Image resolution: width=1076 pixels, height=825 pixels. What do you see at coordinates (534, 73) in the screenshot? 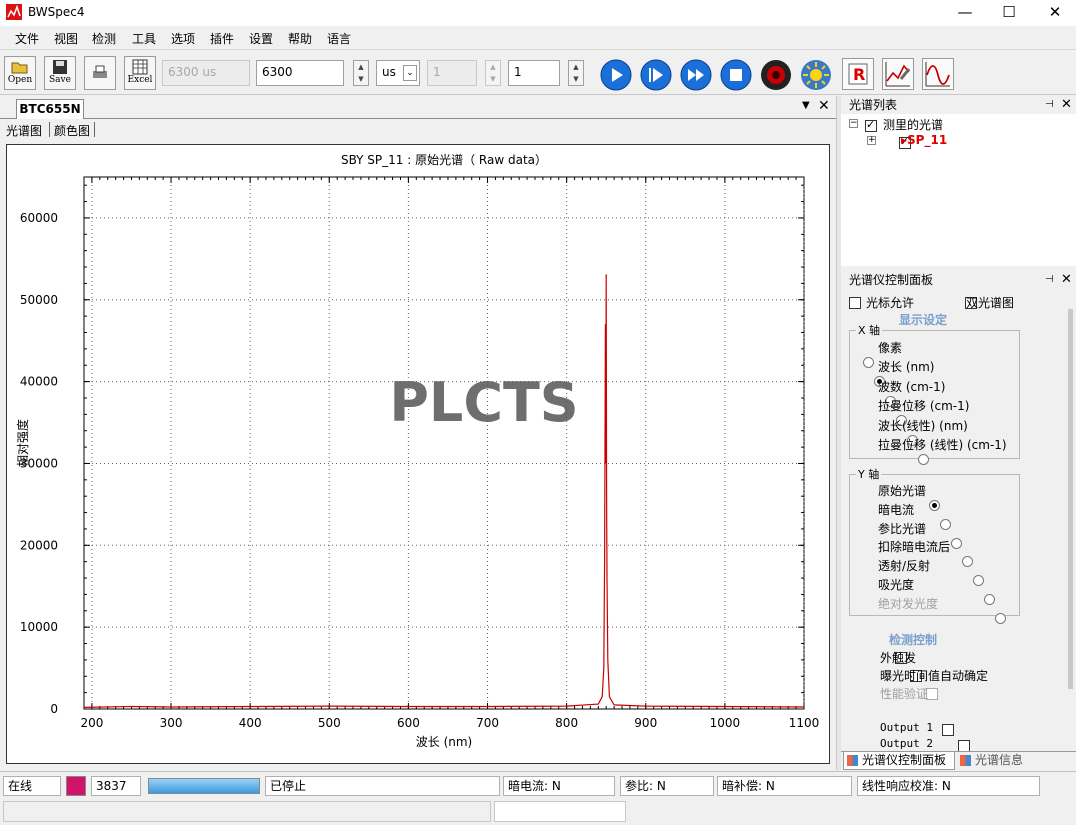
I see `average-input: 1` at bounding box center [534, 73].